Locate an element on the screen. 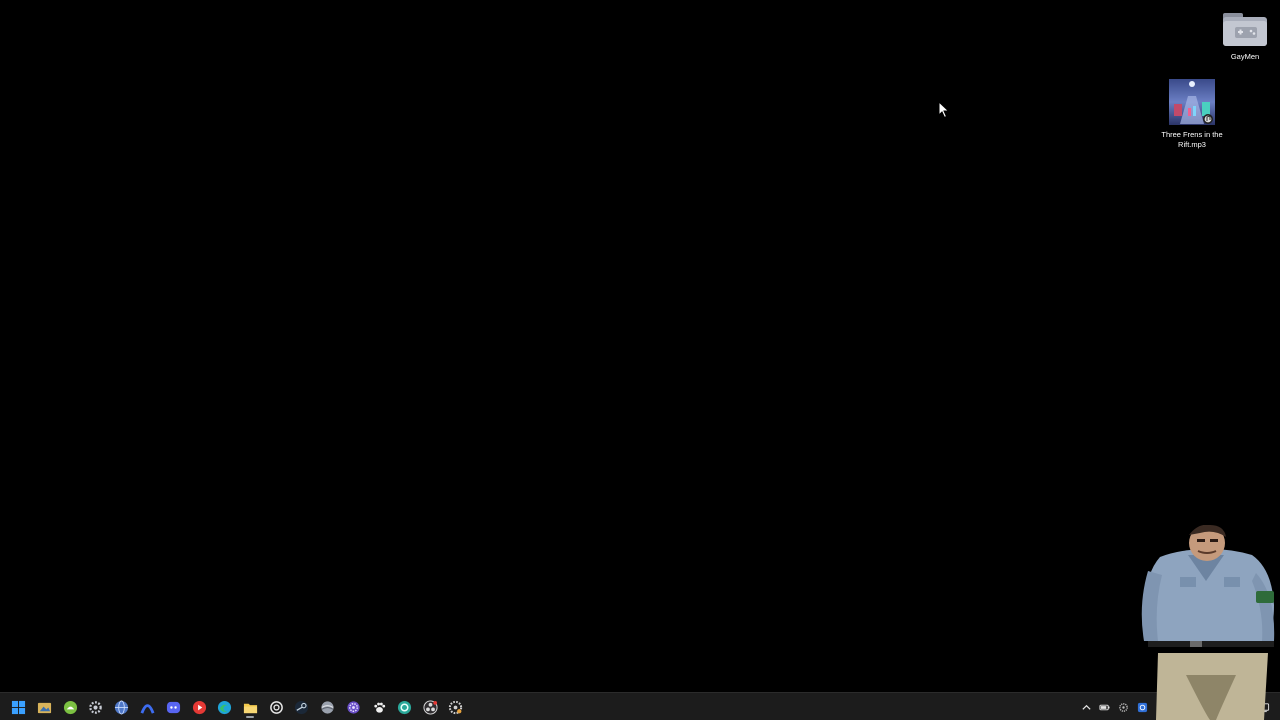 This screenshot has height=720, width=1280. taskbar-app-chatgpt is located at coordinates (276, 707).